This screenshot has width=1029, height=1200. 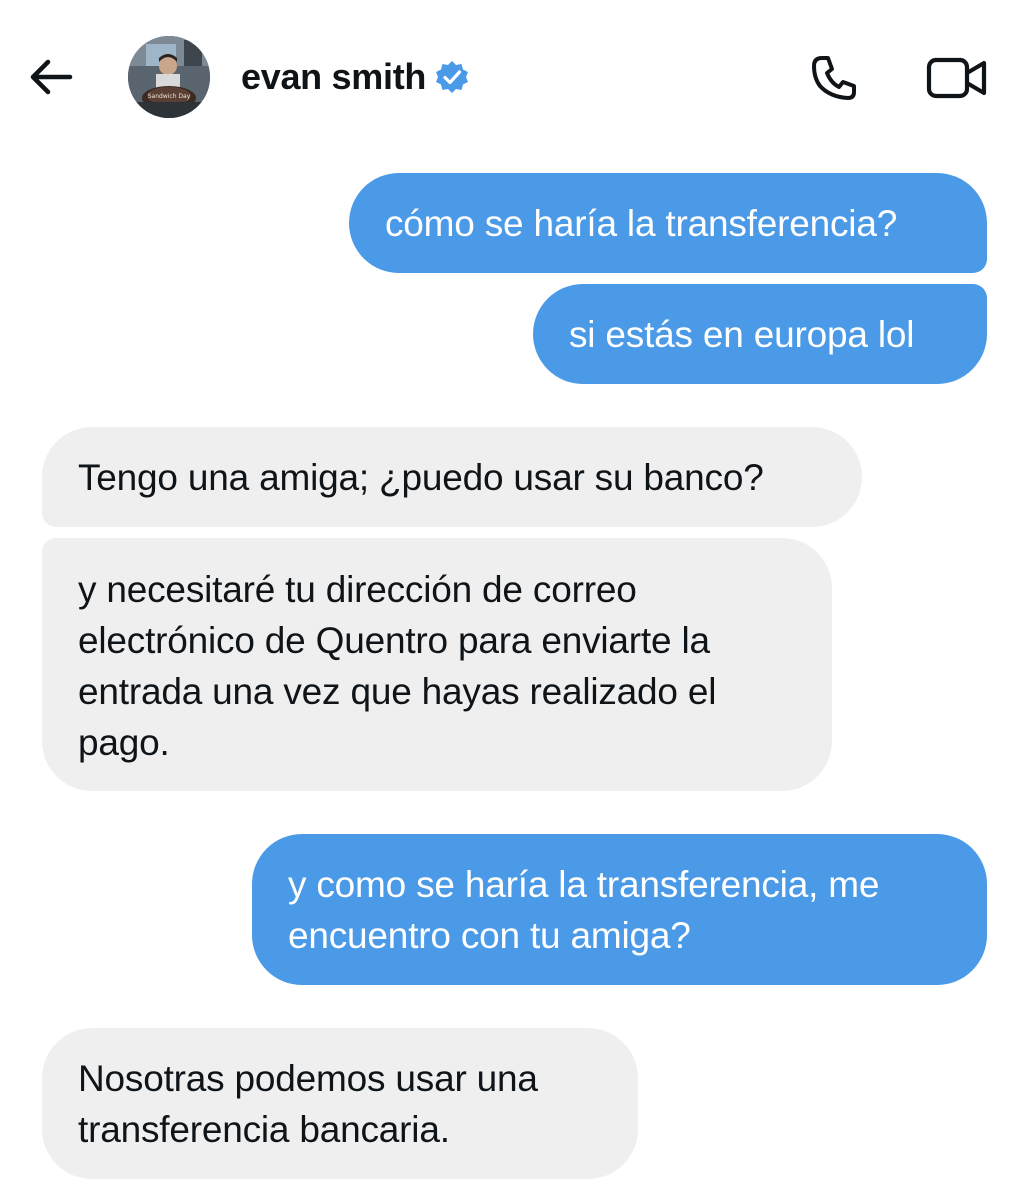 What do you see at coordinates (641, 223) in the screenshot?
I see `message-text: cómo se haría la transferencia?` at bounding box center [641, 223].